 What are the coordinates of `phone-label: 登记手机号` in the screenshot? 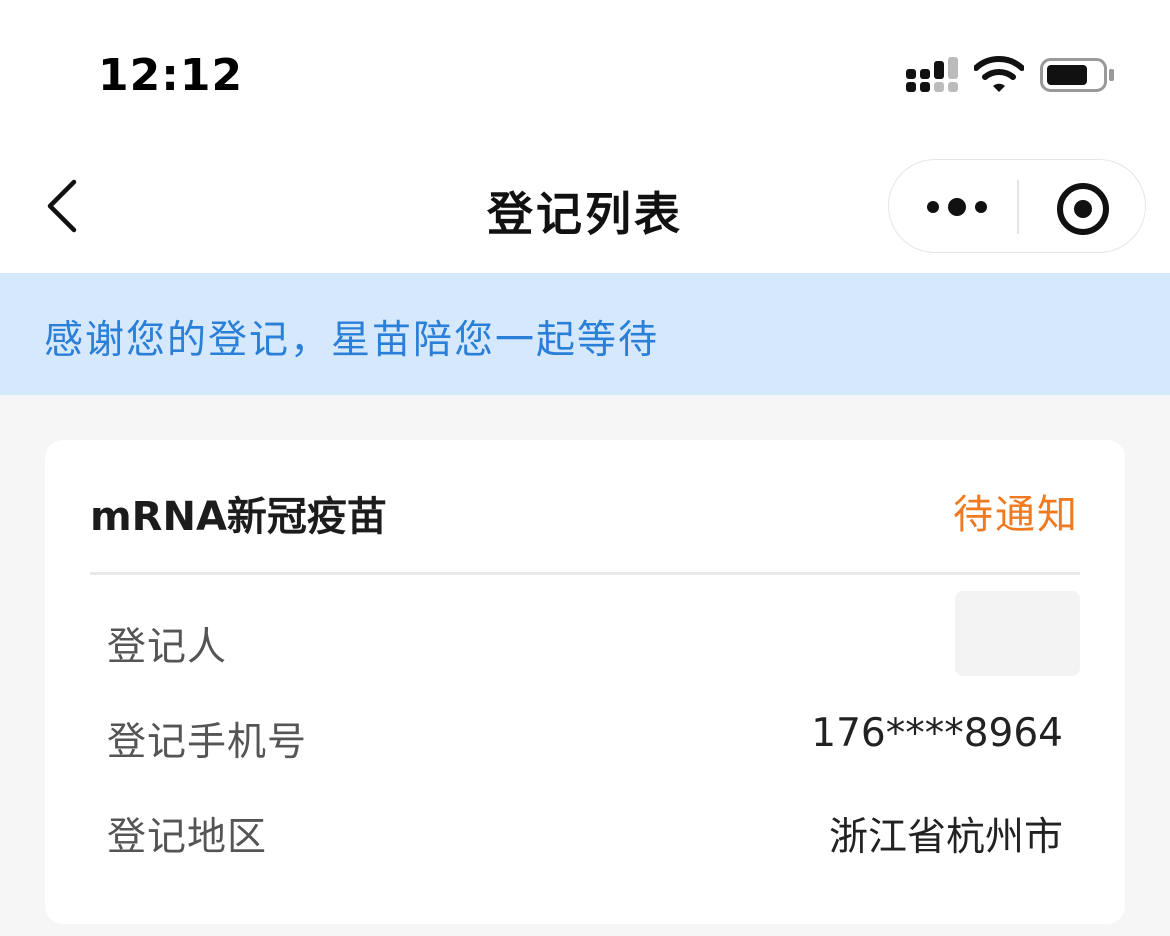 It's located at (207, 742).